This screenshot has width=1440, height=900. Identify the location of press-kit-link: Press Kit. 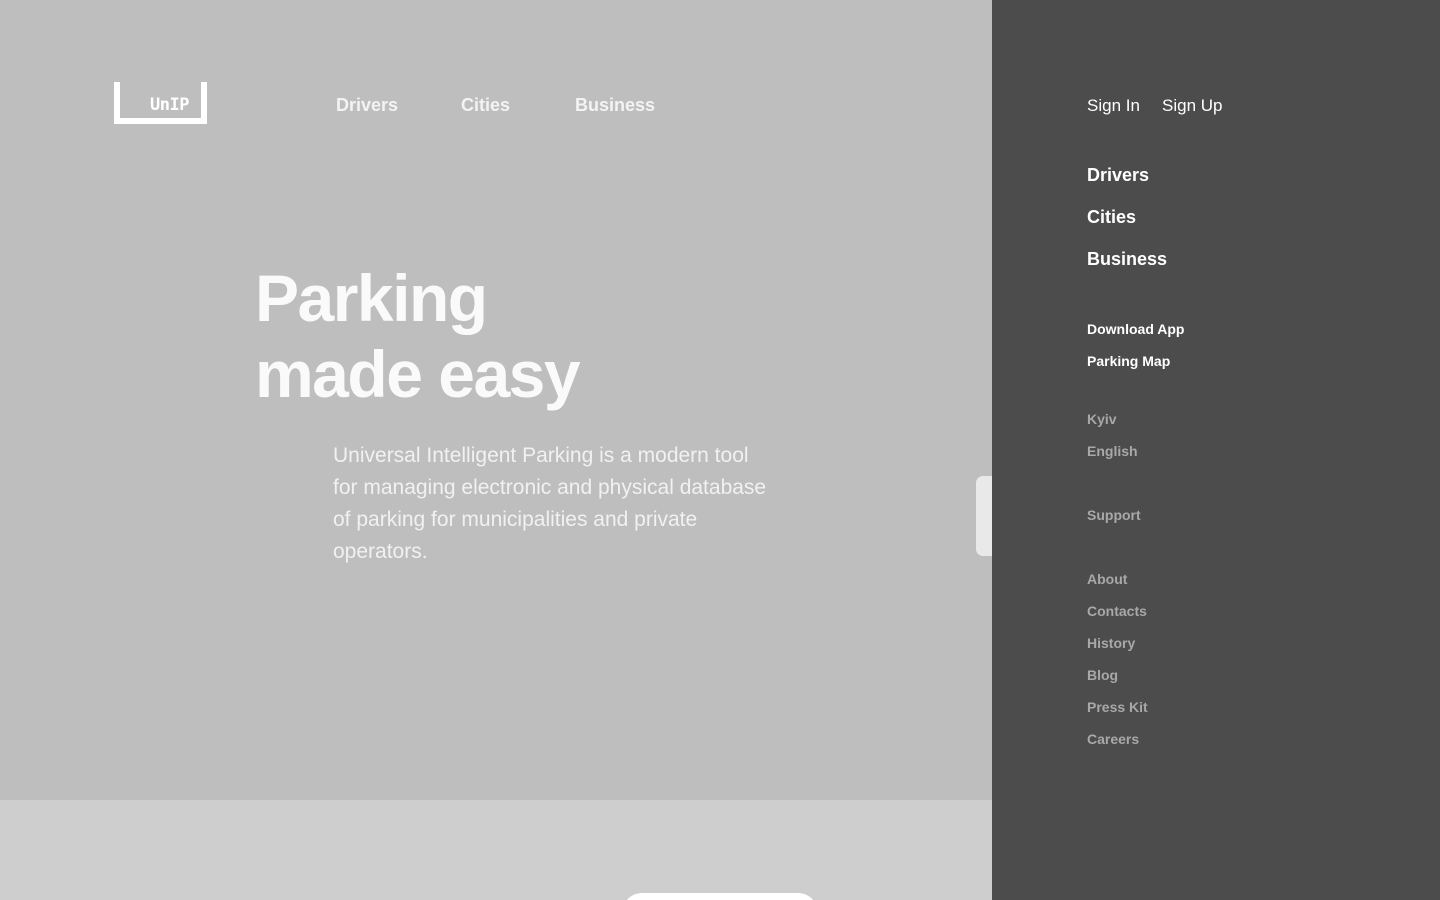
(1117, 707).